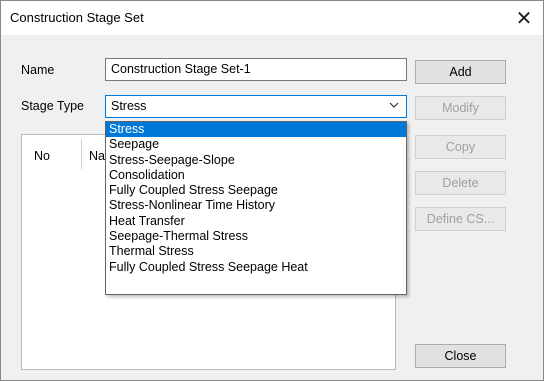  I want to click on stage-type-label: Stage Type, so click(53, 106).